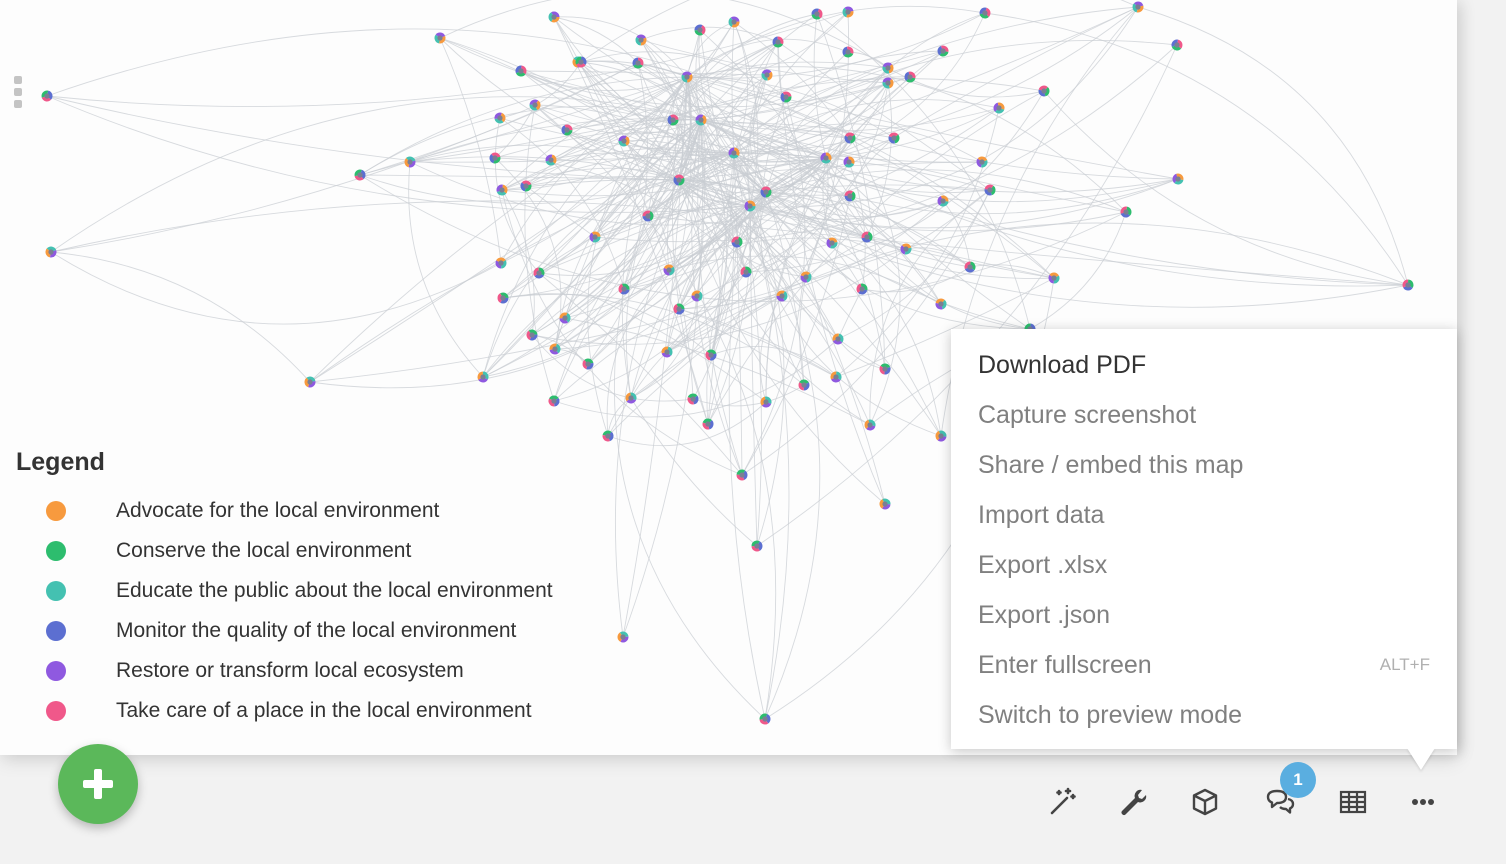  Describe the element at coordinates (1204, 365) in the screenshot. I see `menu-item-download-pdf: Download PDF` at that location.